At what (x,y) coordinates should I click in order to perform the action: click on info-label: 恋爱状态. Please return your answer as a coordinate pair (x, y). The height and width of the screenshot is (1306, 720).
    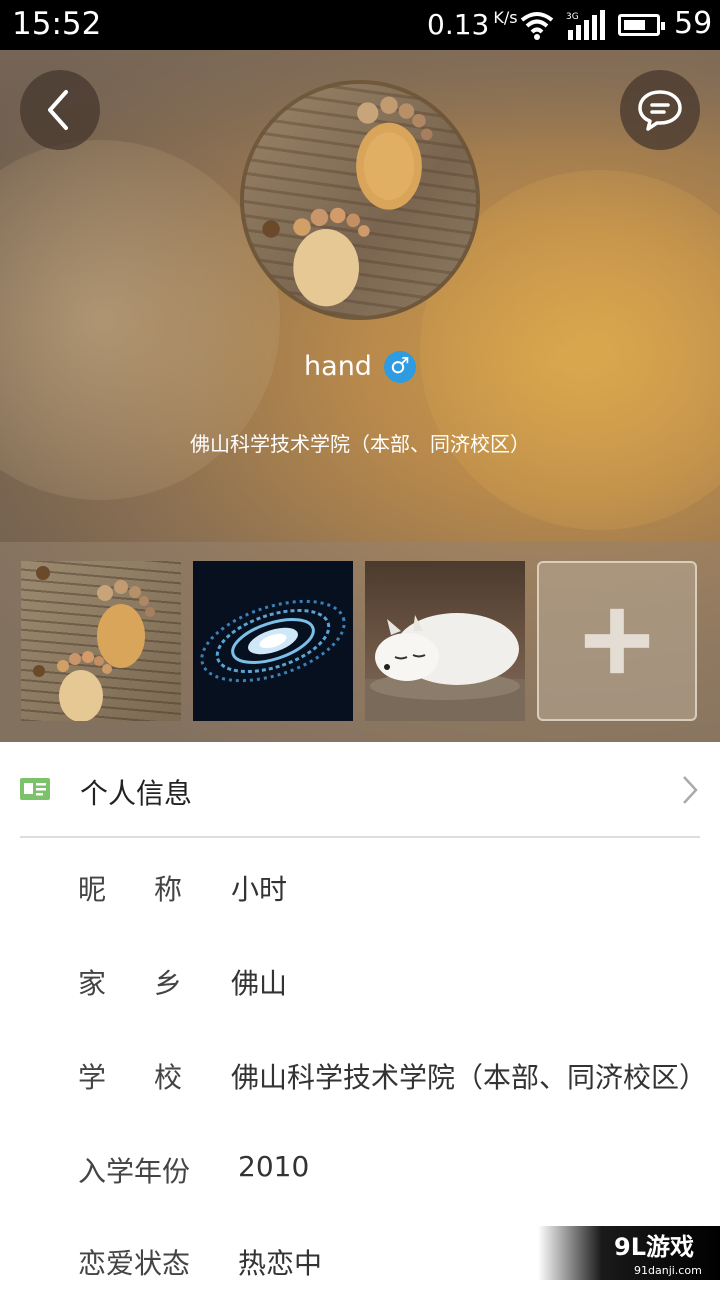
    Looking at the image, I should click on (134, 1263).